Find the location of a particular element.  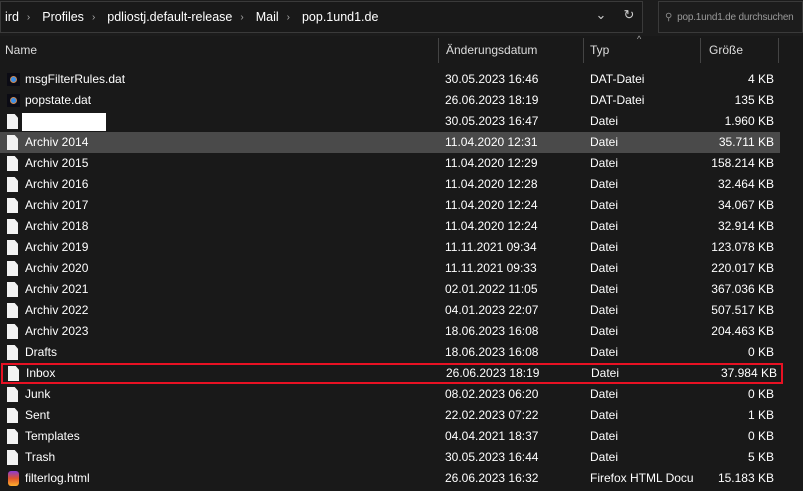

file-size: 37.984 KB is located at coordinates (748, 373).